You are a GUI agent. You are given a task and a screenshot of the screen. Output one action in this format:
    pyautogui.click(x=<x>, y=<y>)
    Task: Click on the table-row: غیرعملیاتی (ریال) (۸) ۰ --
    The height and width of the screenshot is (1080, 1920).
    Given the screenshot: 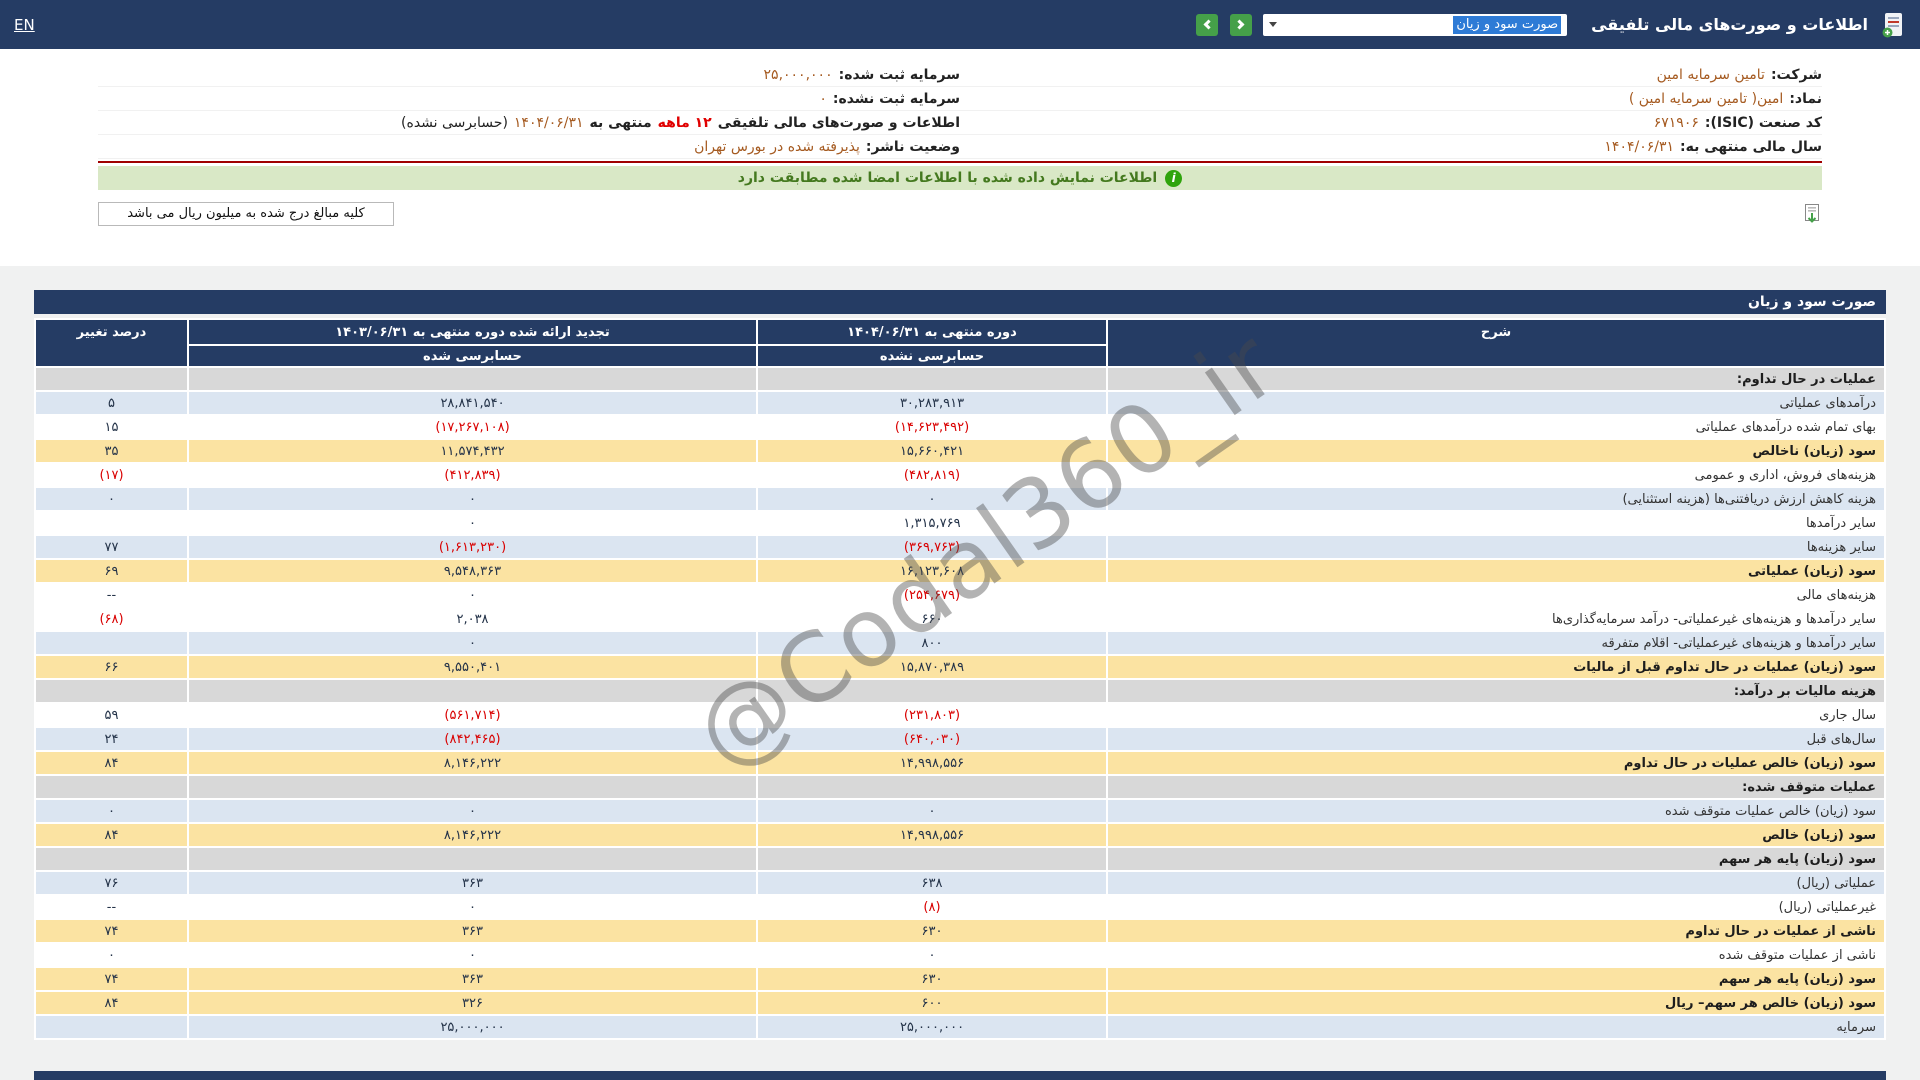 What is the action you would take?
    pyautogui.click(x=960, y=907)
    